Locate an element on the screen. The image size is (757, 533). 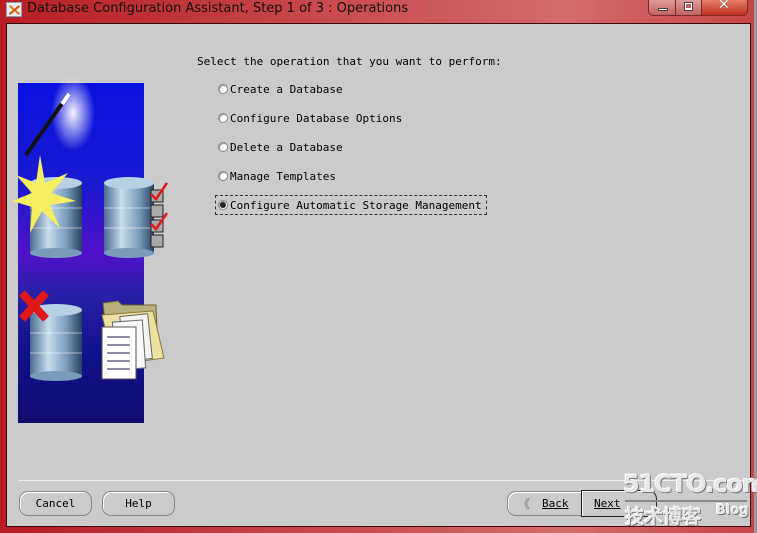
back-button: 《 Back is located at coordinates (546, 503).